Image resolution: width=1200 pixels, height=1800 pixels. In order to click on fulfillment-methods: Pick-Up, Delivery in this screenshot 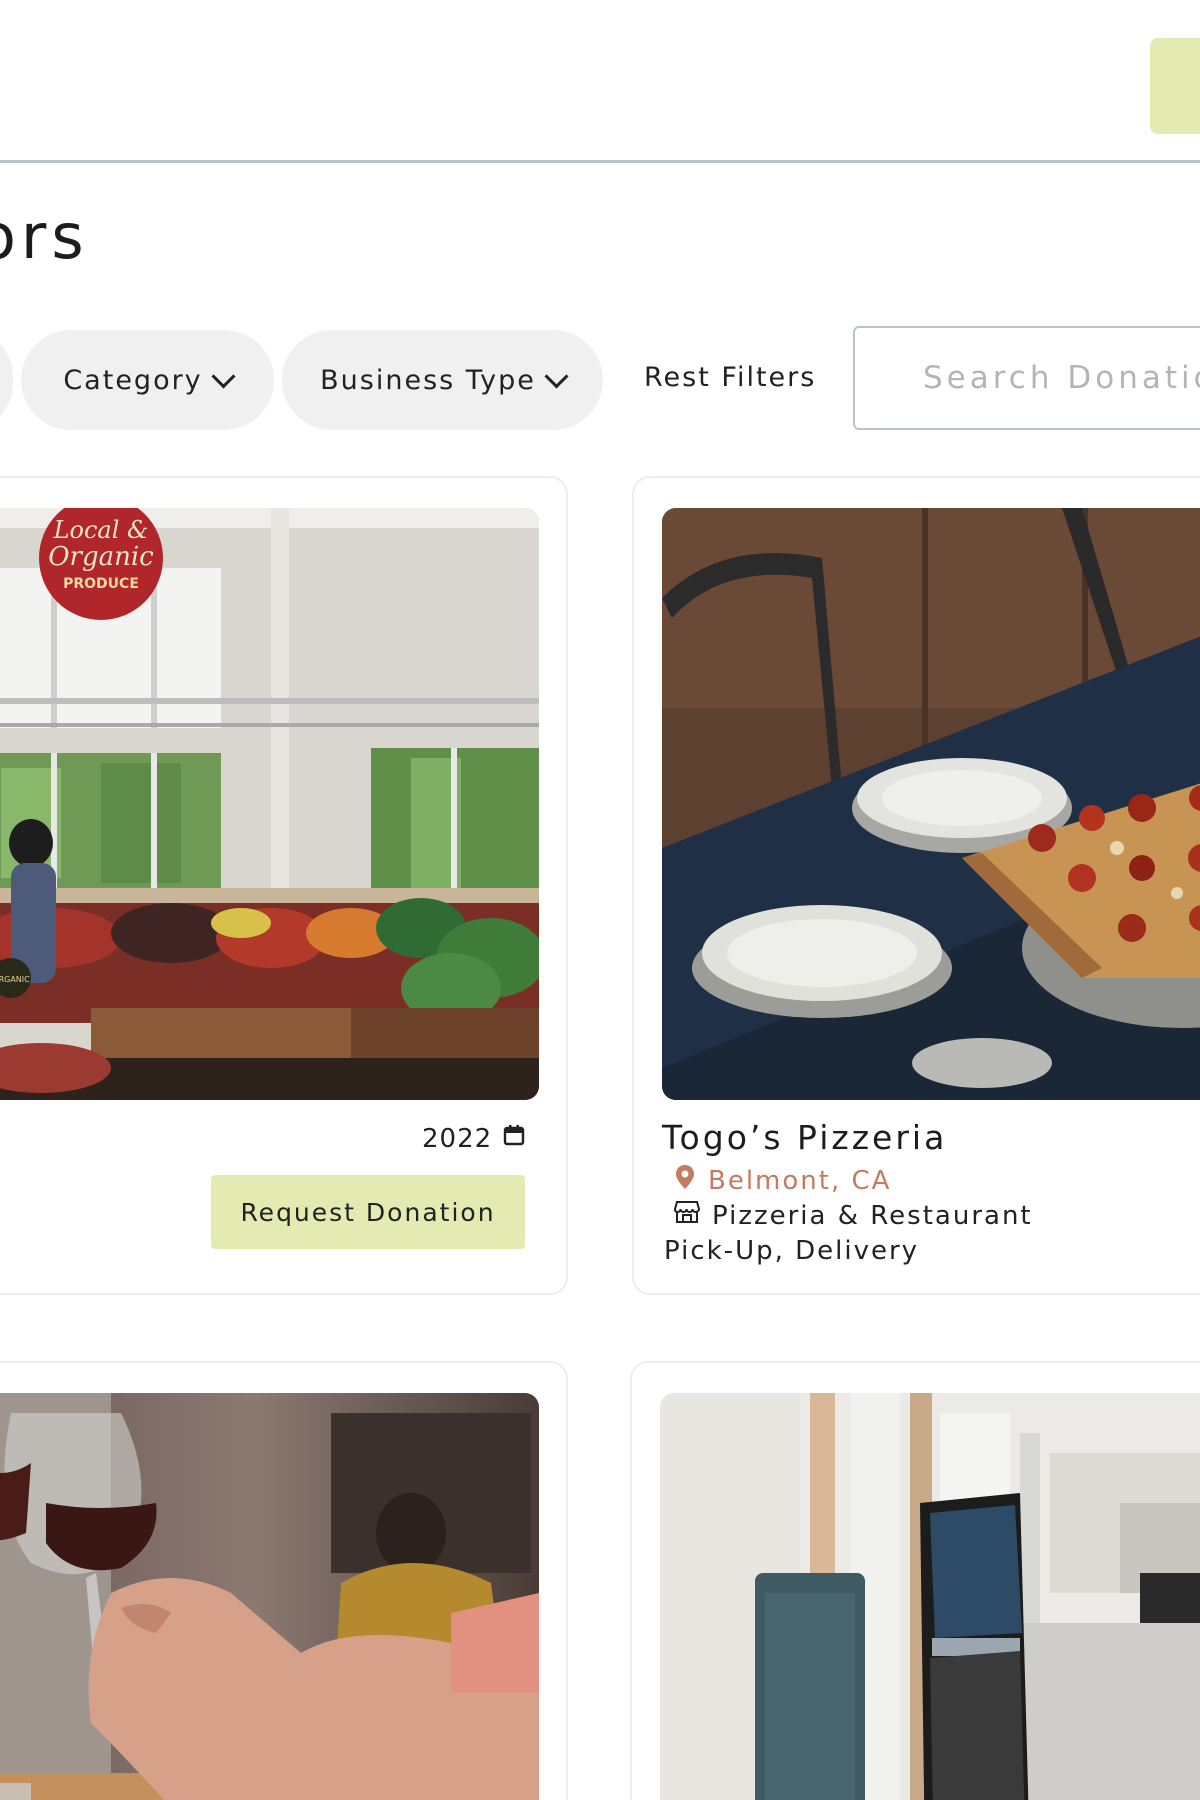, I will do `click(792, 1251)`.